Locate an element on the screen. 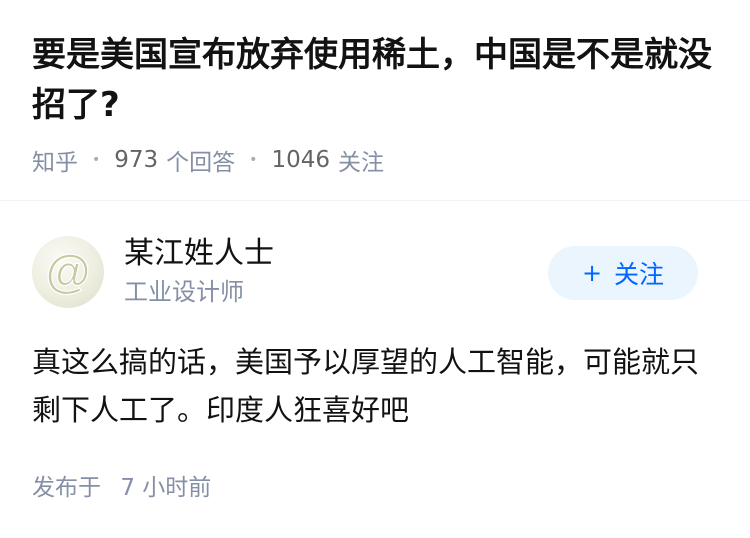 The width and height of the screenshot is (750, 538). published-time: 7 小时前 is located at coordinates (166, 488).